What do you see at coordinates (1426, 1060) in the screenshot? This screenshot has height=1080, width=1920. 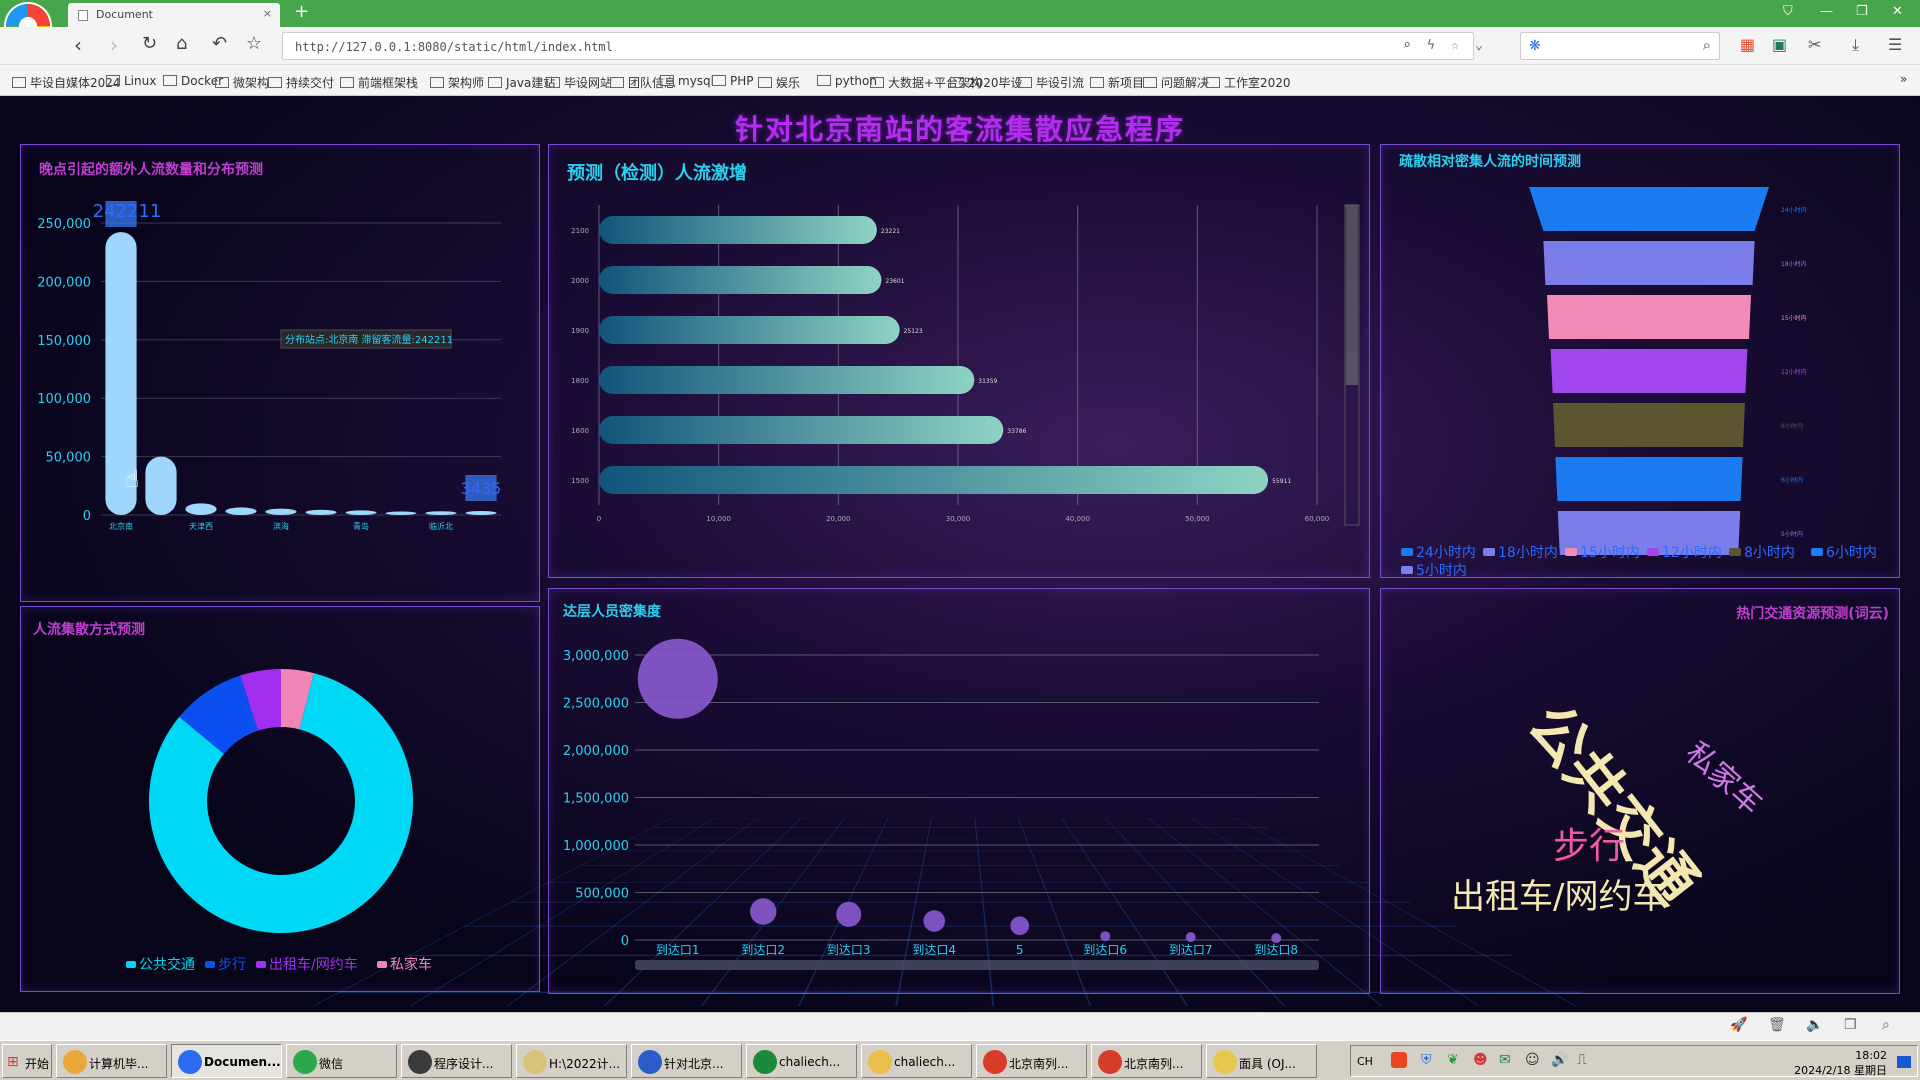 I see `shield-icon: ⛨` at bounding box center [1426, 1060].